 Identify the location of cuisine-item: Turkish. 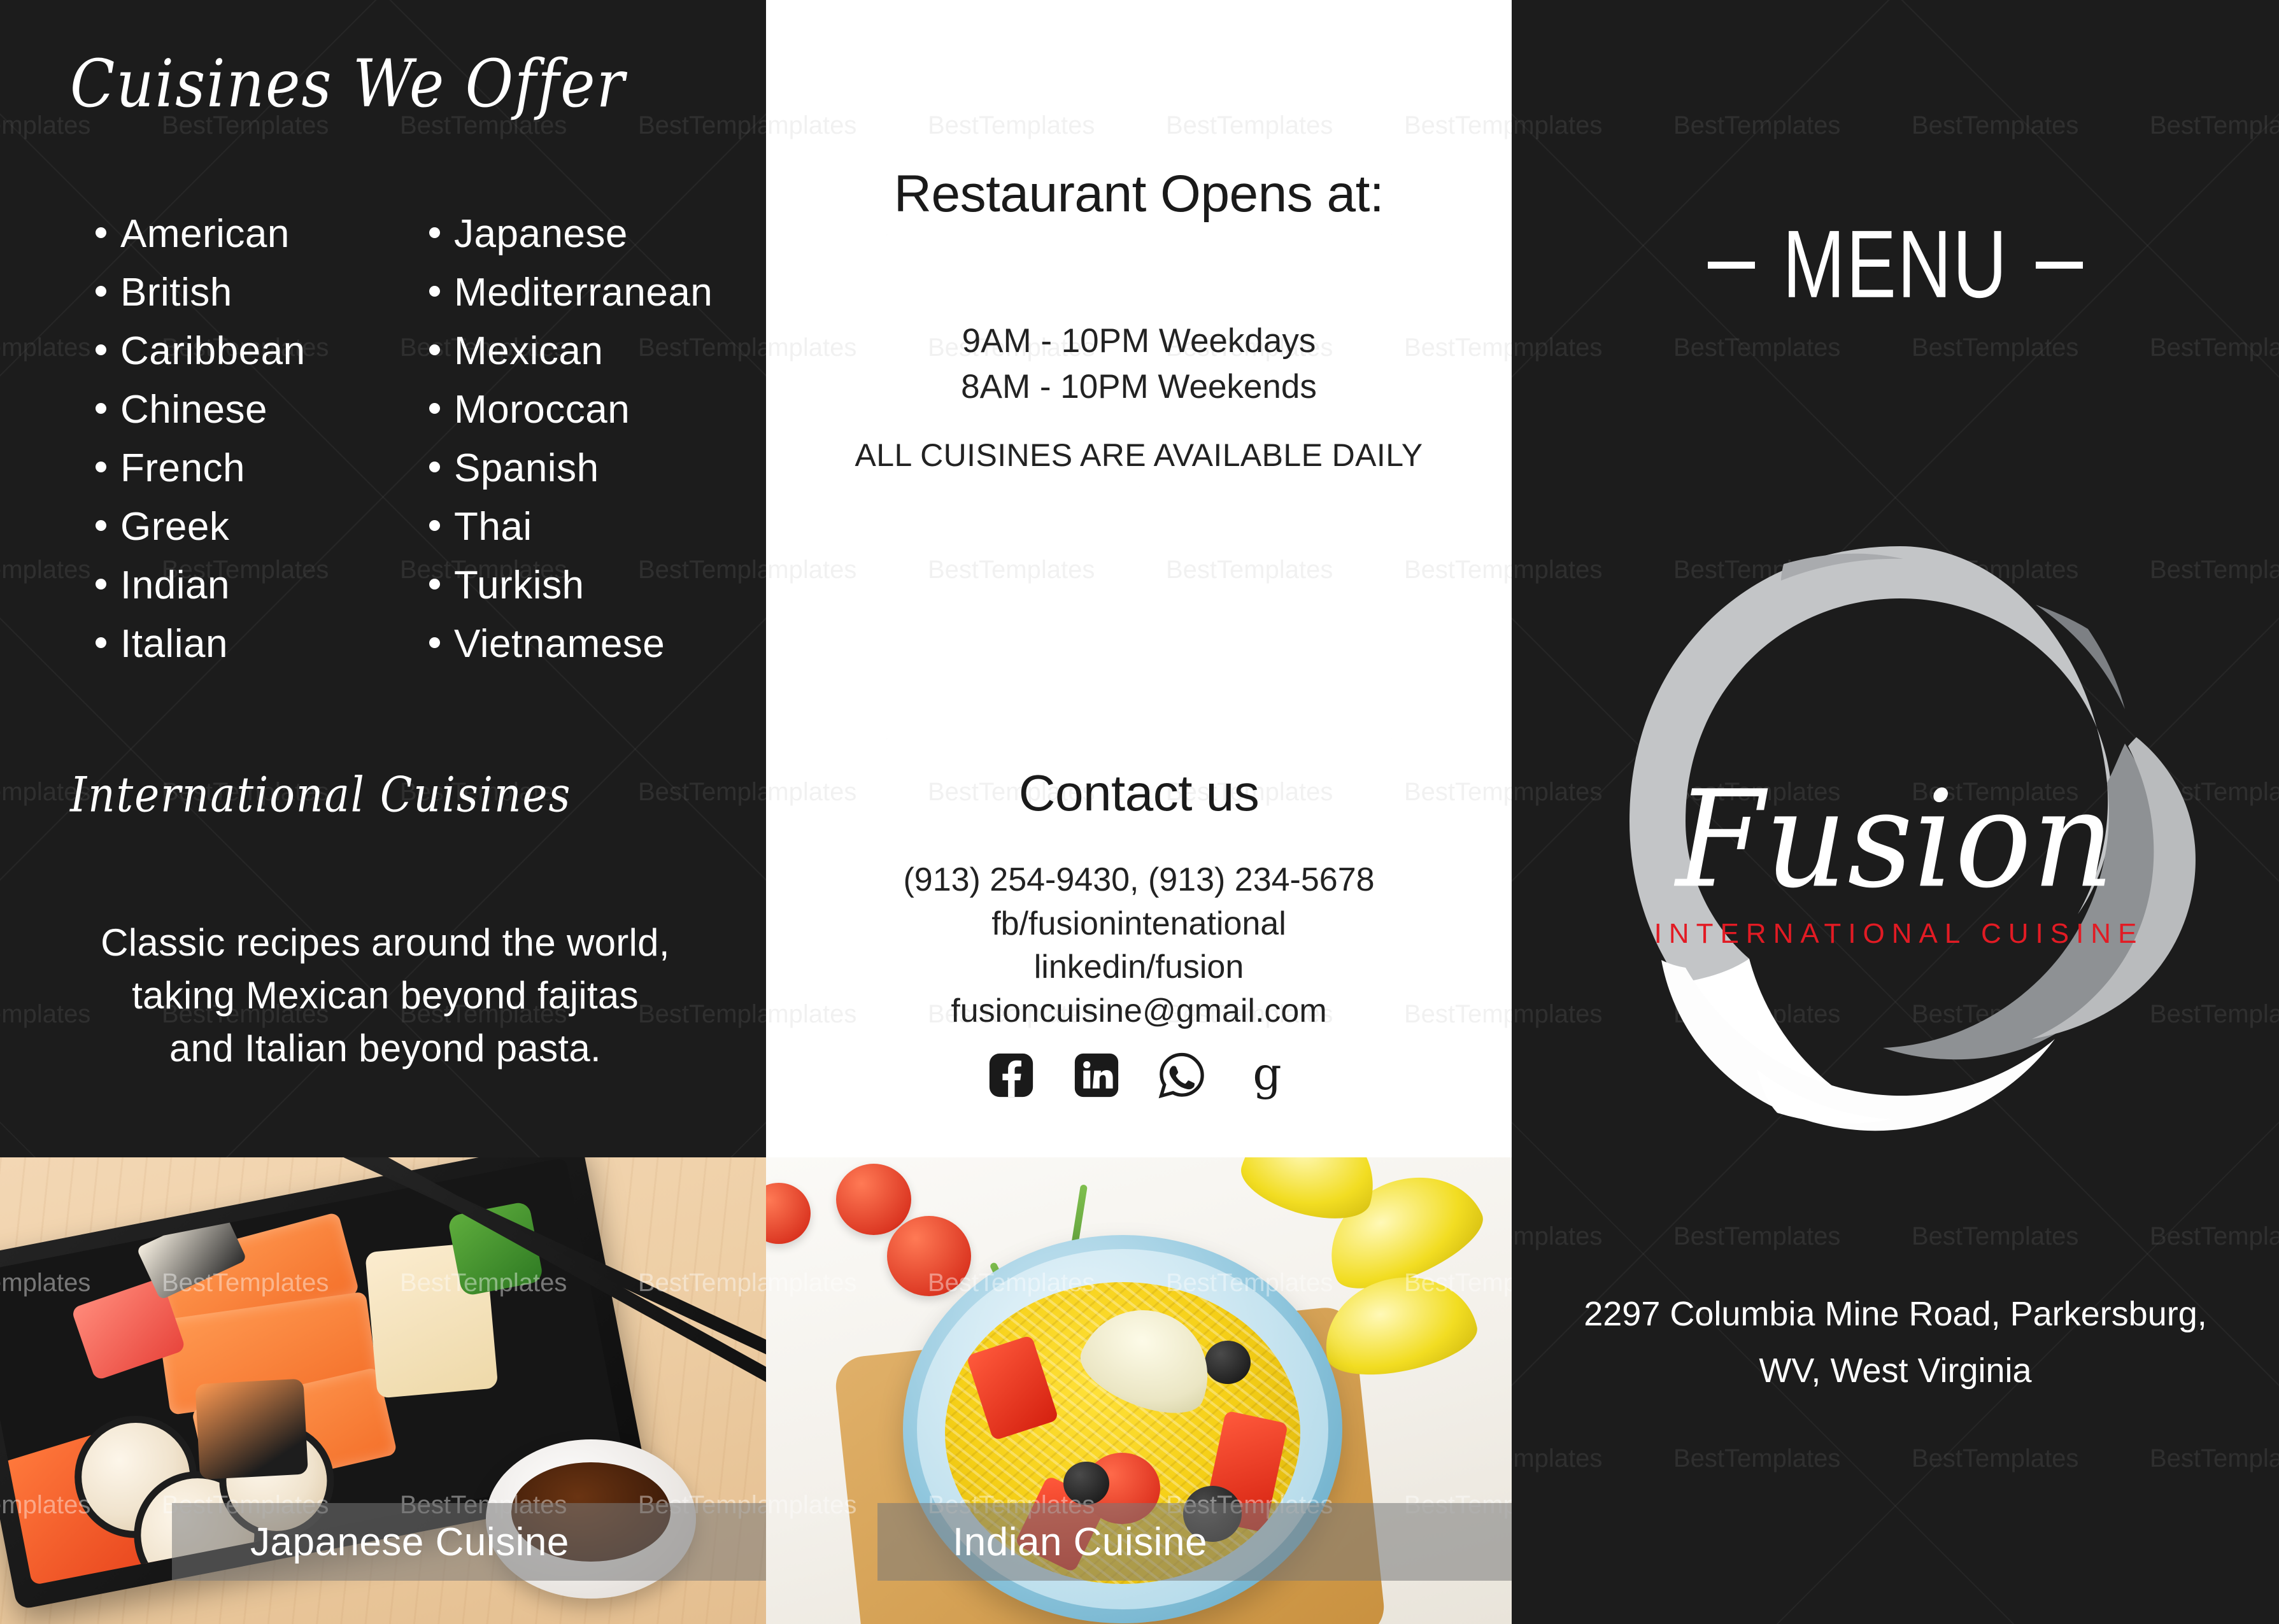
(574, 585).